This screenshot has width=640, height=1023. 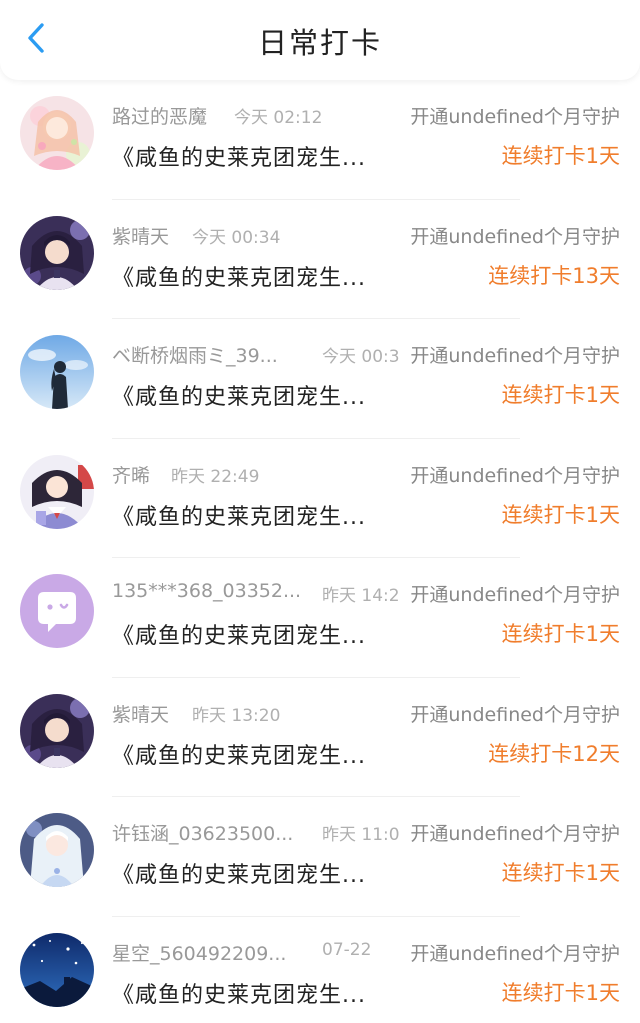 What do you see at coordinates (372, 474) in the screenshot?
I see `row-meta: 齐晞 昨天 22:49 开通undefined个月守护` at bounding box center [372, 474].